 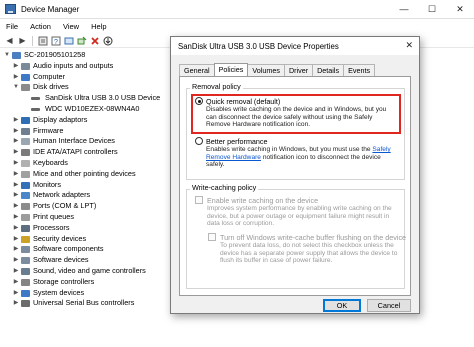 I want to click on help-icon: ?, so click(x=55, y=40).